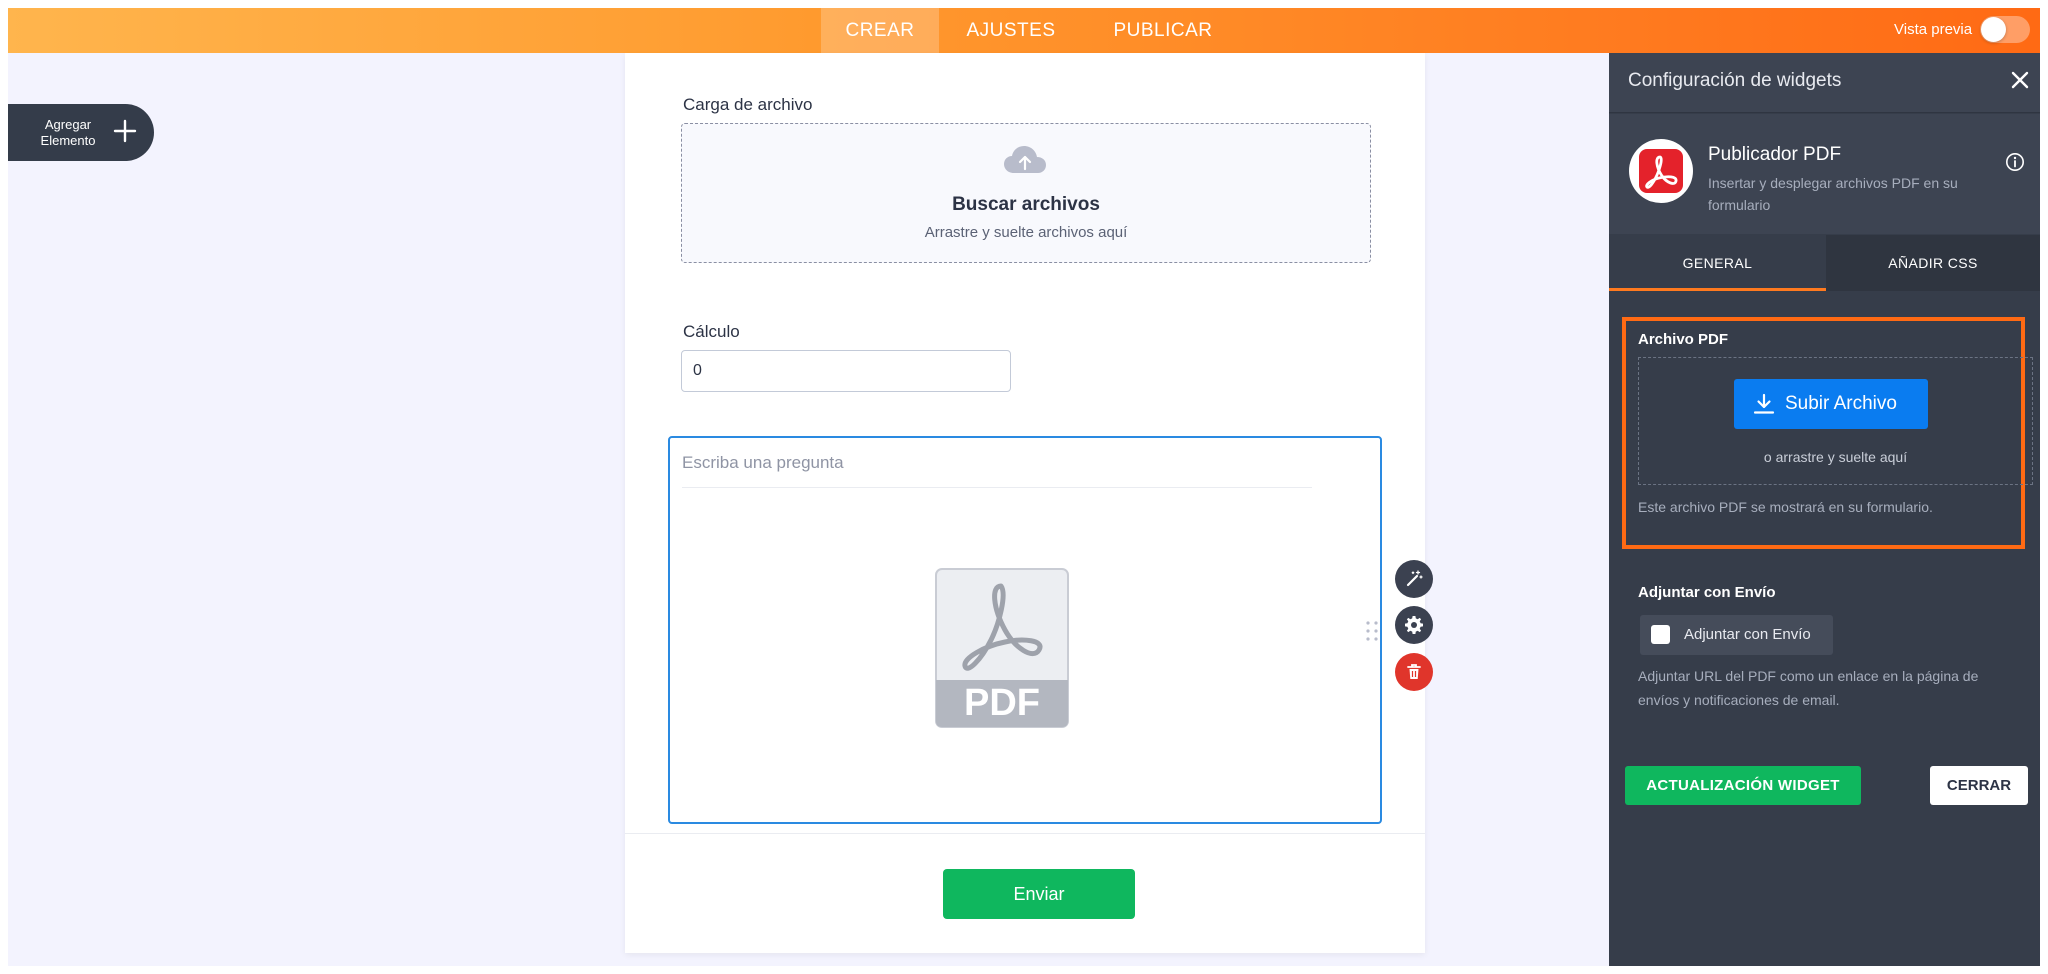  I want to click on file-upload-label: Carga de archivo, so click(748, 104).